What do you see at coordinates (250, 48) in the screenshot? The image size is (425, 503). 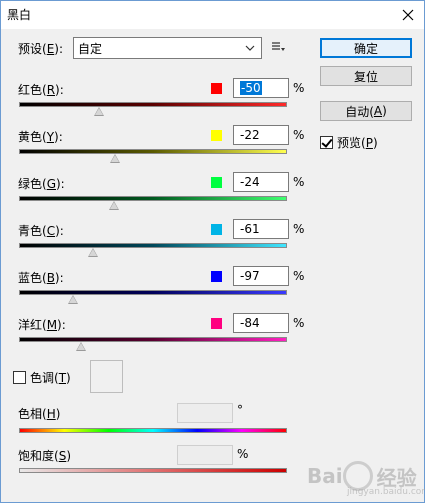 I see `chevron-down-icon` at bounding box center [250, 48].